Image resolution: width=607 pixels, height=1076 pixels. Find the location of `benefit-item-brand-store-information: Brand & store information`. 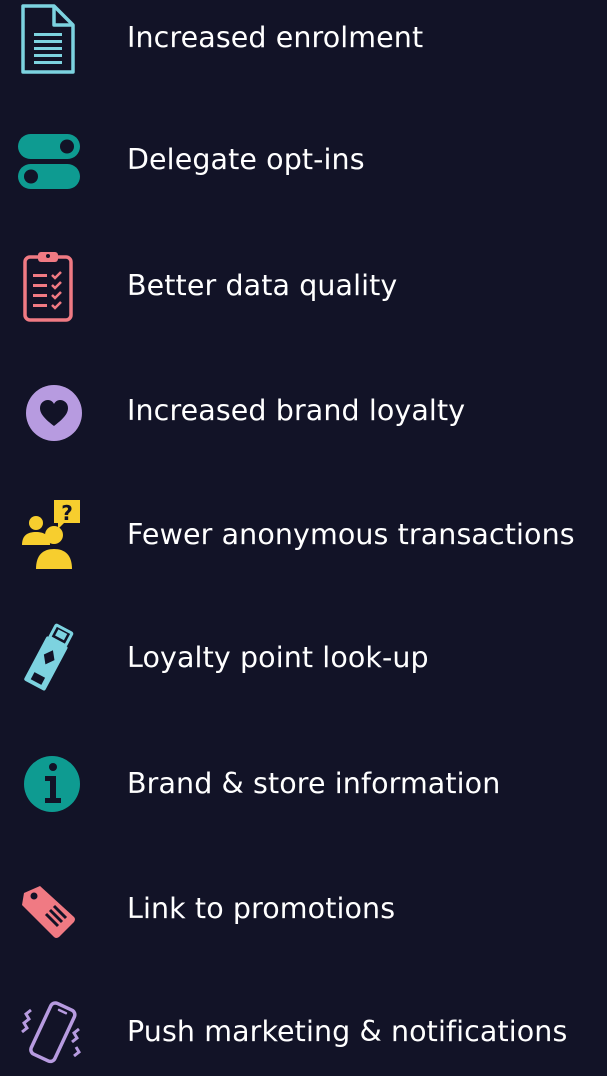

benefit-item-brand-store-information: Brand & store information is located at coordinates (303, 784).